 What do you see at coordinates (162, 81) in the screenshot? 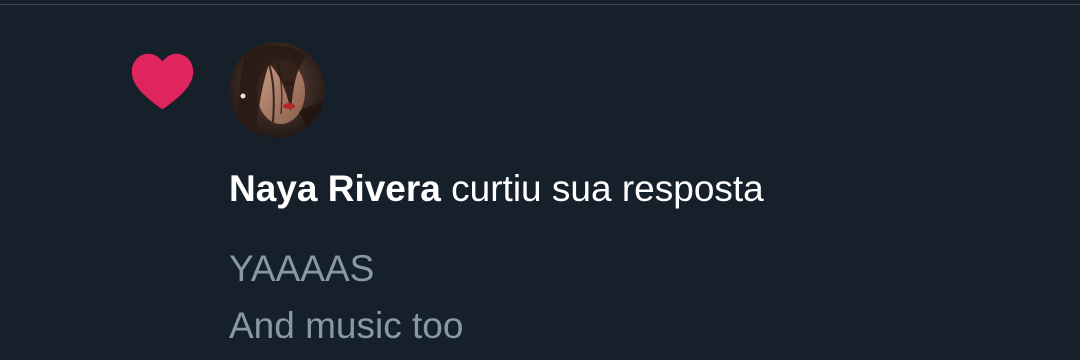
I see `heart-icon` at bounding box center [162, 81].